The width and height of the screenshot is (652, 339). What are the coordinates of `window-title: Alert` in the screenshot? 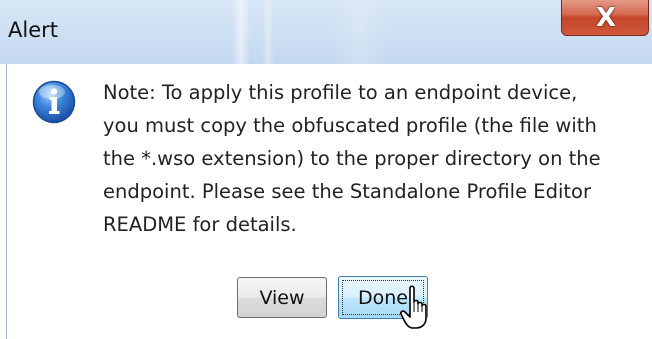 It's located at (33, 30).